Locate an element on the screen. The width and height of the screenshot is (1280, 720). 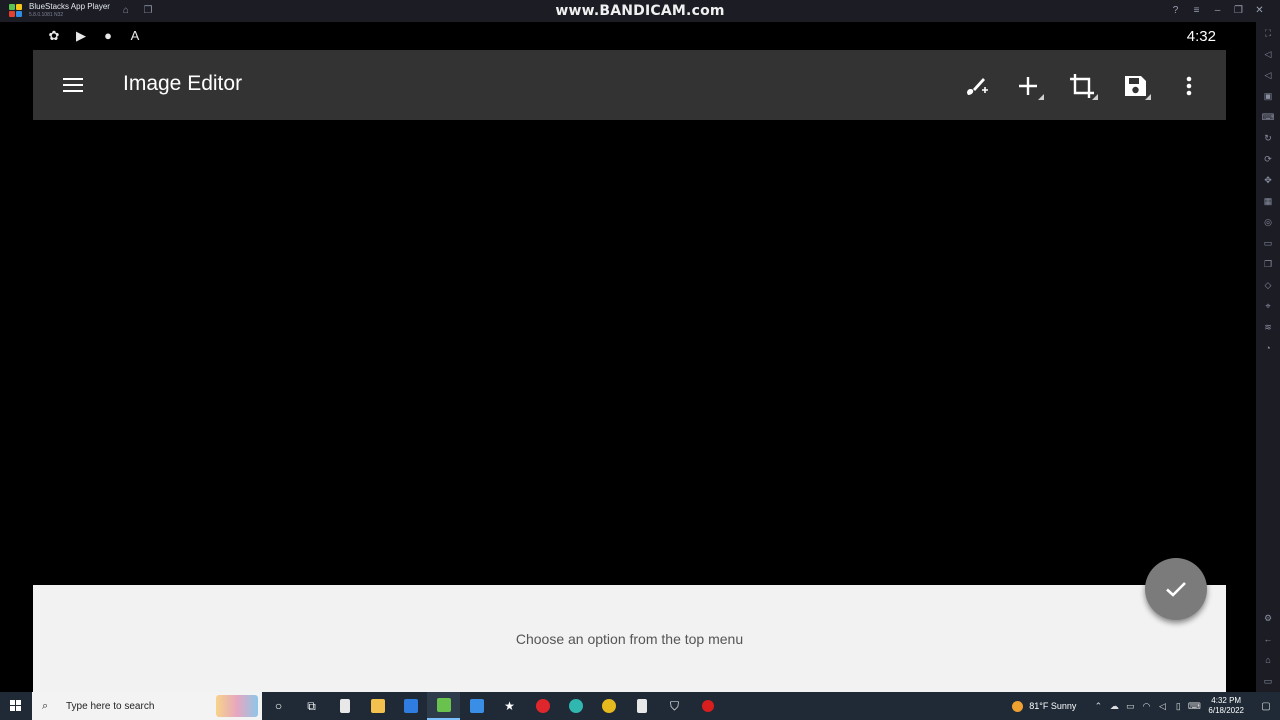
language-icon: ⌨ is located at coordinates (1194, 706).